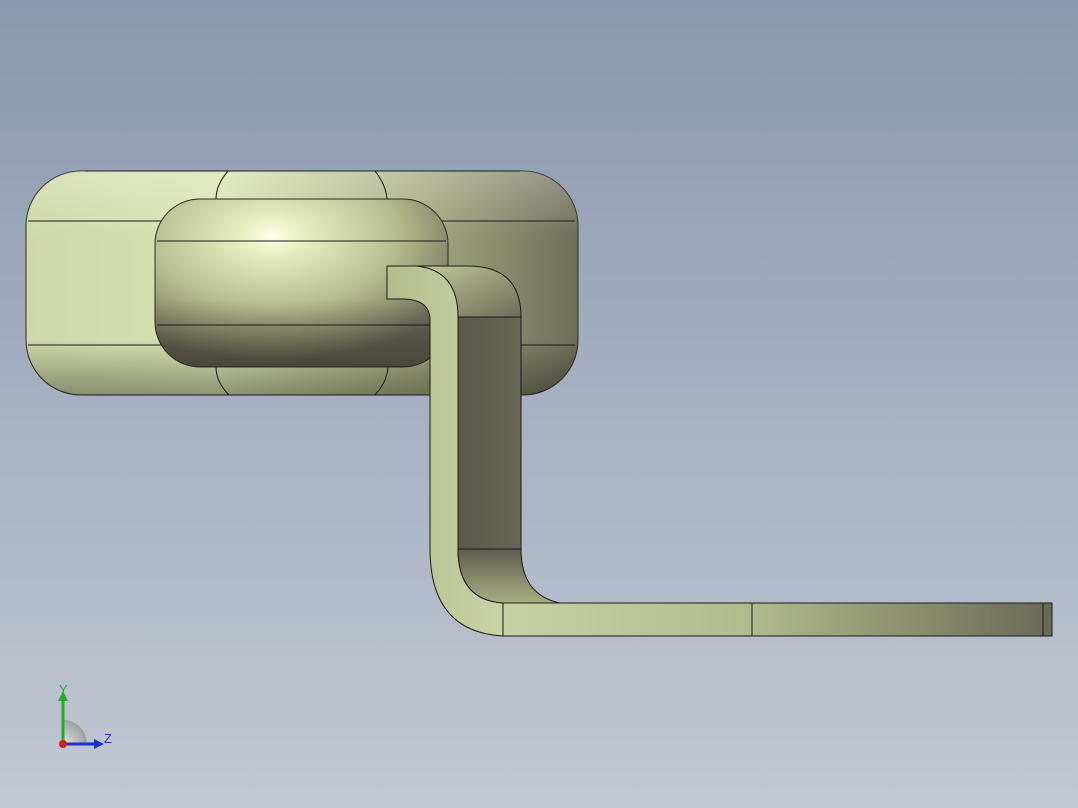 The width and height of the screenshot is (1078, 808). Describe the element at coordinates (63, 744) in the screenshot. I see `x-axis-icon` at that location.